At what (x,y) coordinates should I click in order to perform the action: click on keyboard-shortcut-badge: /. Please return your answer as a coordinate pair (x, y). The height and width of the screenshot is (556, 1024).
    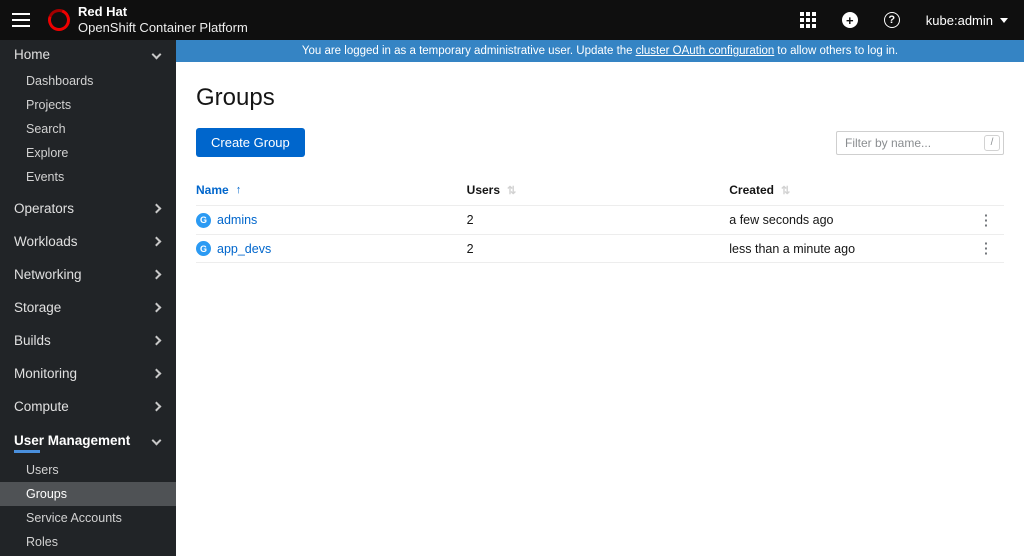
    Looking at the image, I should click on (992, 142).